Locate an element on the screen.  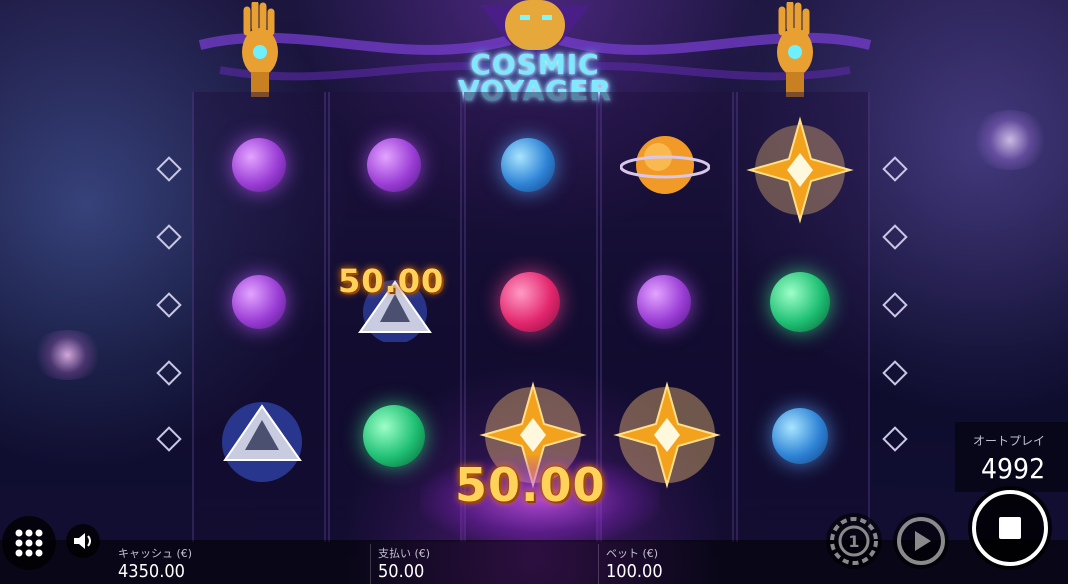
grid-menu-icon is located at coordinates (29, 543).